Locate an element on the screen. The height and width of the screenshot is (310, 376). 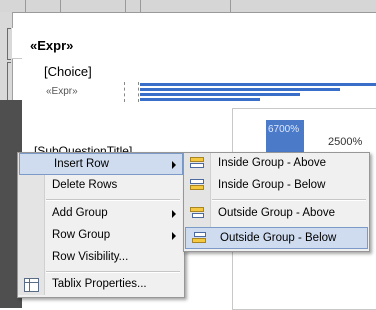
insert-row-above-icon is located at coordinates (197, 163).